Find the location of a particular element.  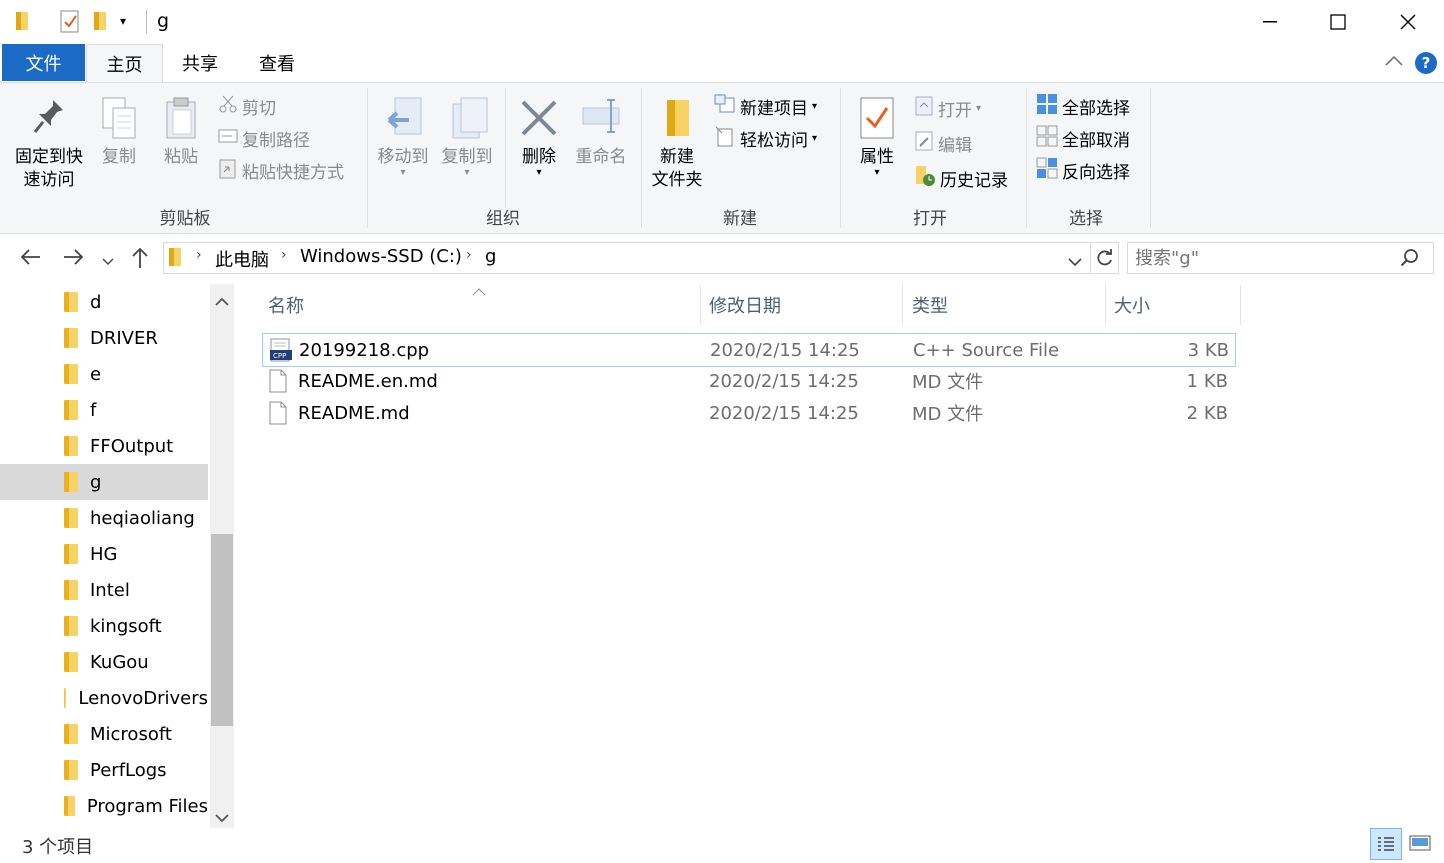

tab-file: 文件 is located at coordinates (43, 62).